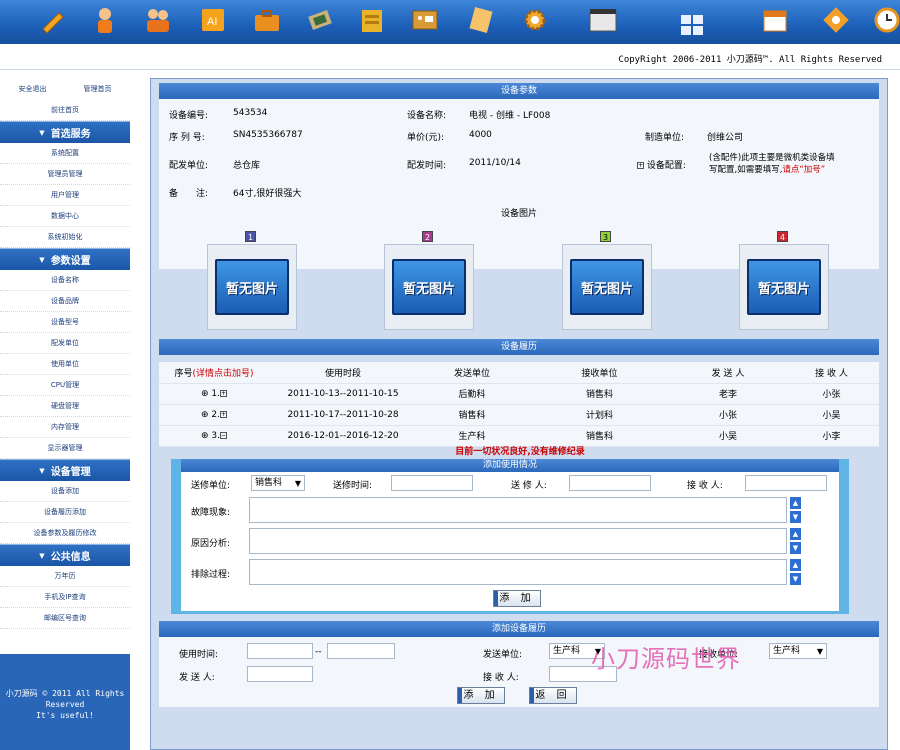 This screenshot has width=900, height=750. What do you see at coordinates (52, 20) in the screenshot?
I see `wrench-icon` at bounding box center [52, 20].